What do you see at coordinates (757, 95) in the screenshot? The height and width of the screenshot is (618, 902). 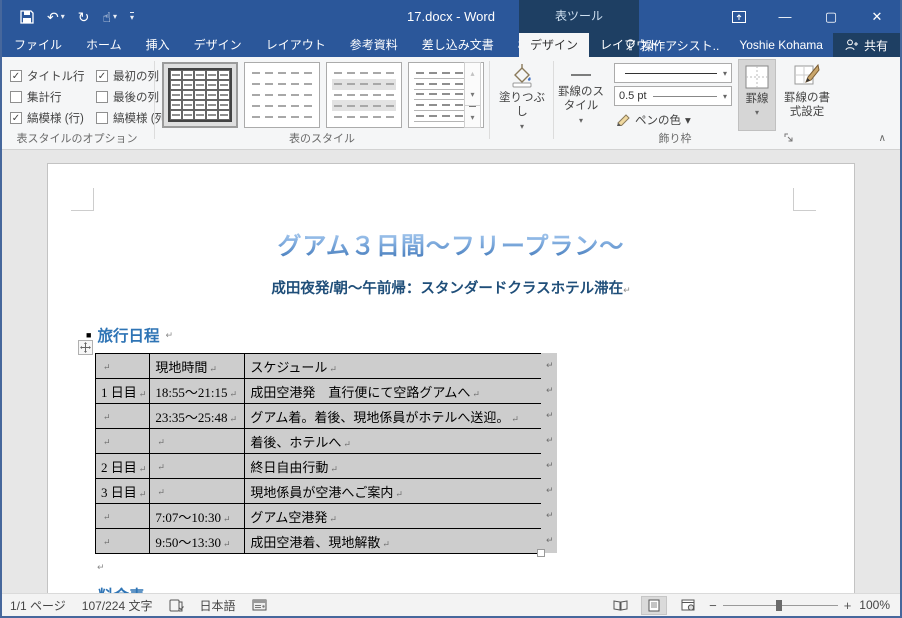 I see `borders-button: 罫線 ▾` at bounding box center [757, 95].